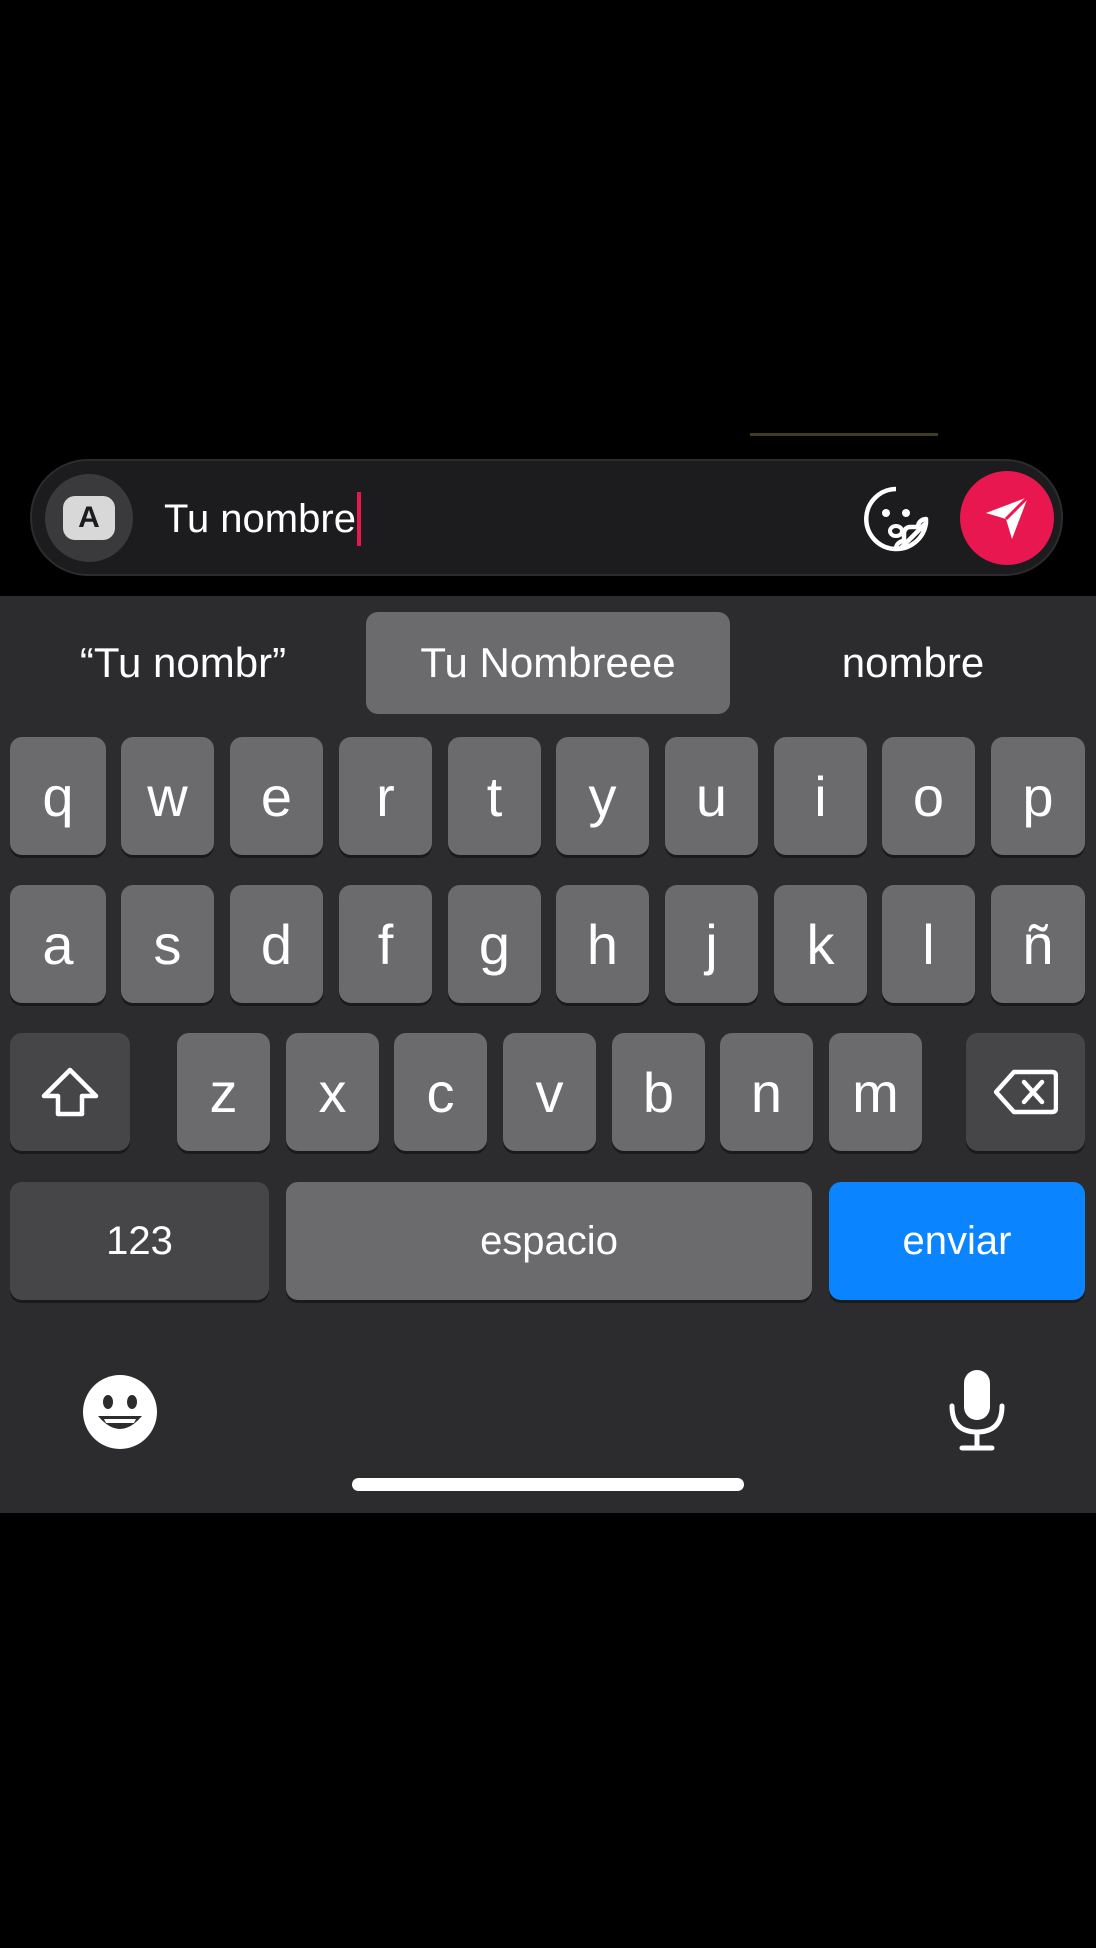 Image resolution: width=1096 pixels, height=1948 pixels. Describe the element at coordinates (711, 944) in the screenshot. I see `key-j: j` at that location.